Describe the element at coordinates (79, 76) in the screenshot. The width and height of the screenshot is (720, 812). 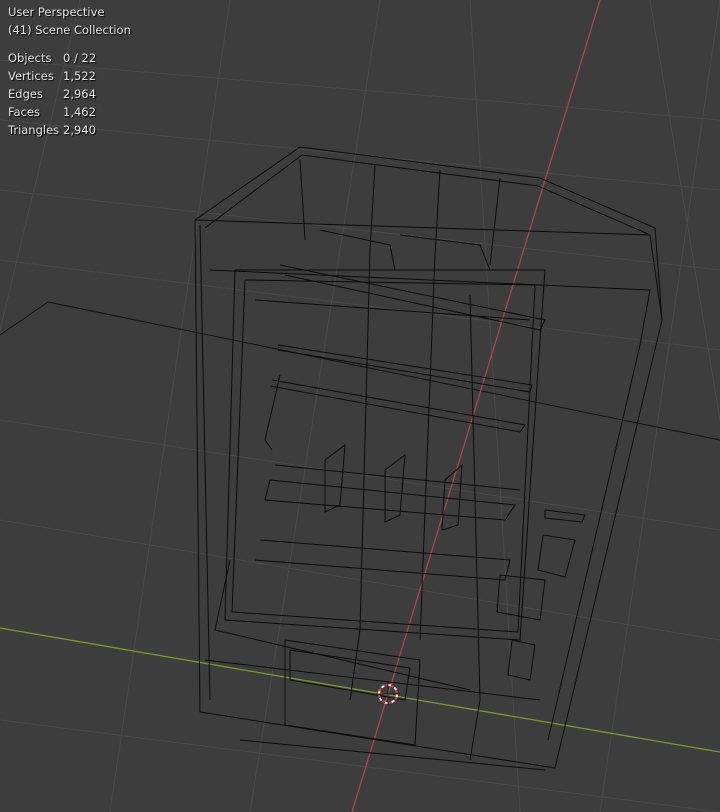
I see `stat-value: 1,522` at that location.